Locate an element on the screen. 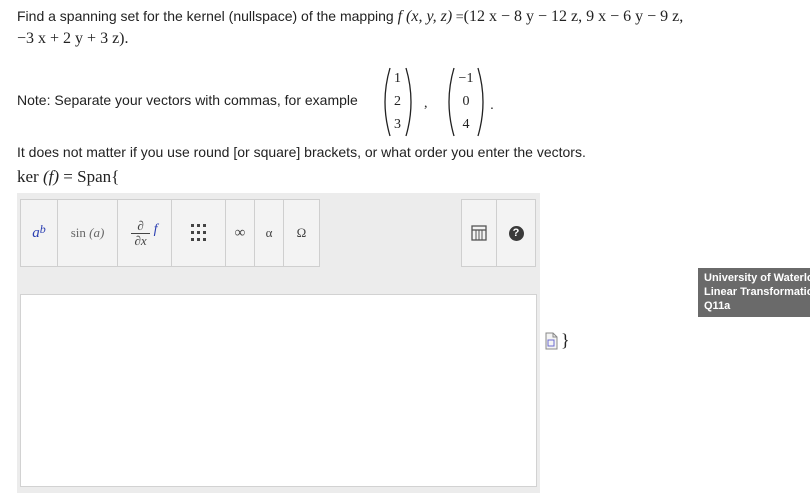  kernel-prefix: ker (f) = Span{ is located at coordinates (68, 177).